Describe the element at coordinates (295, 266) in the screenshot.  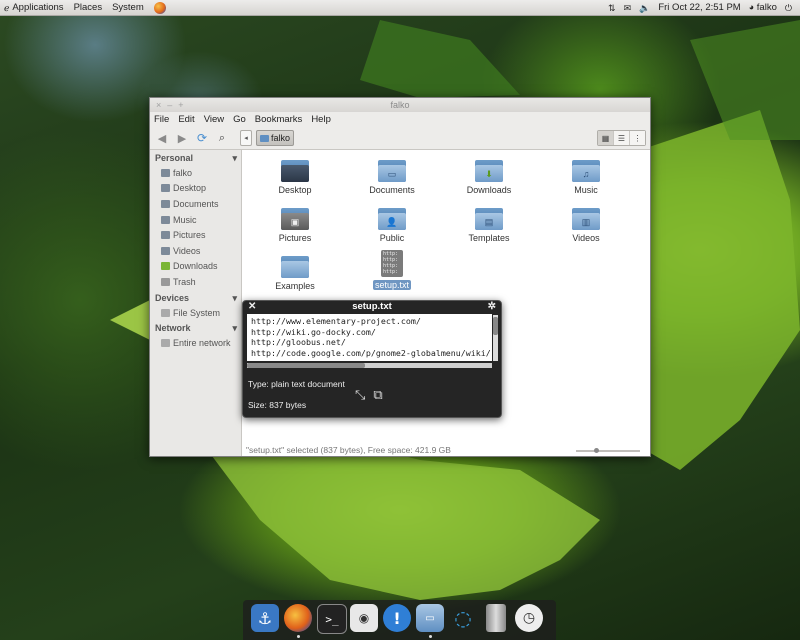
I see `examples-folder-icon` at that location.